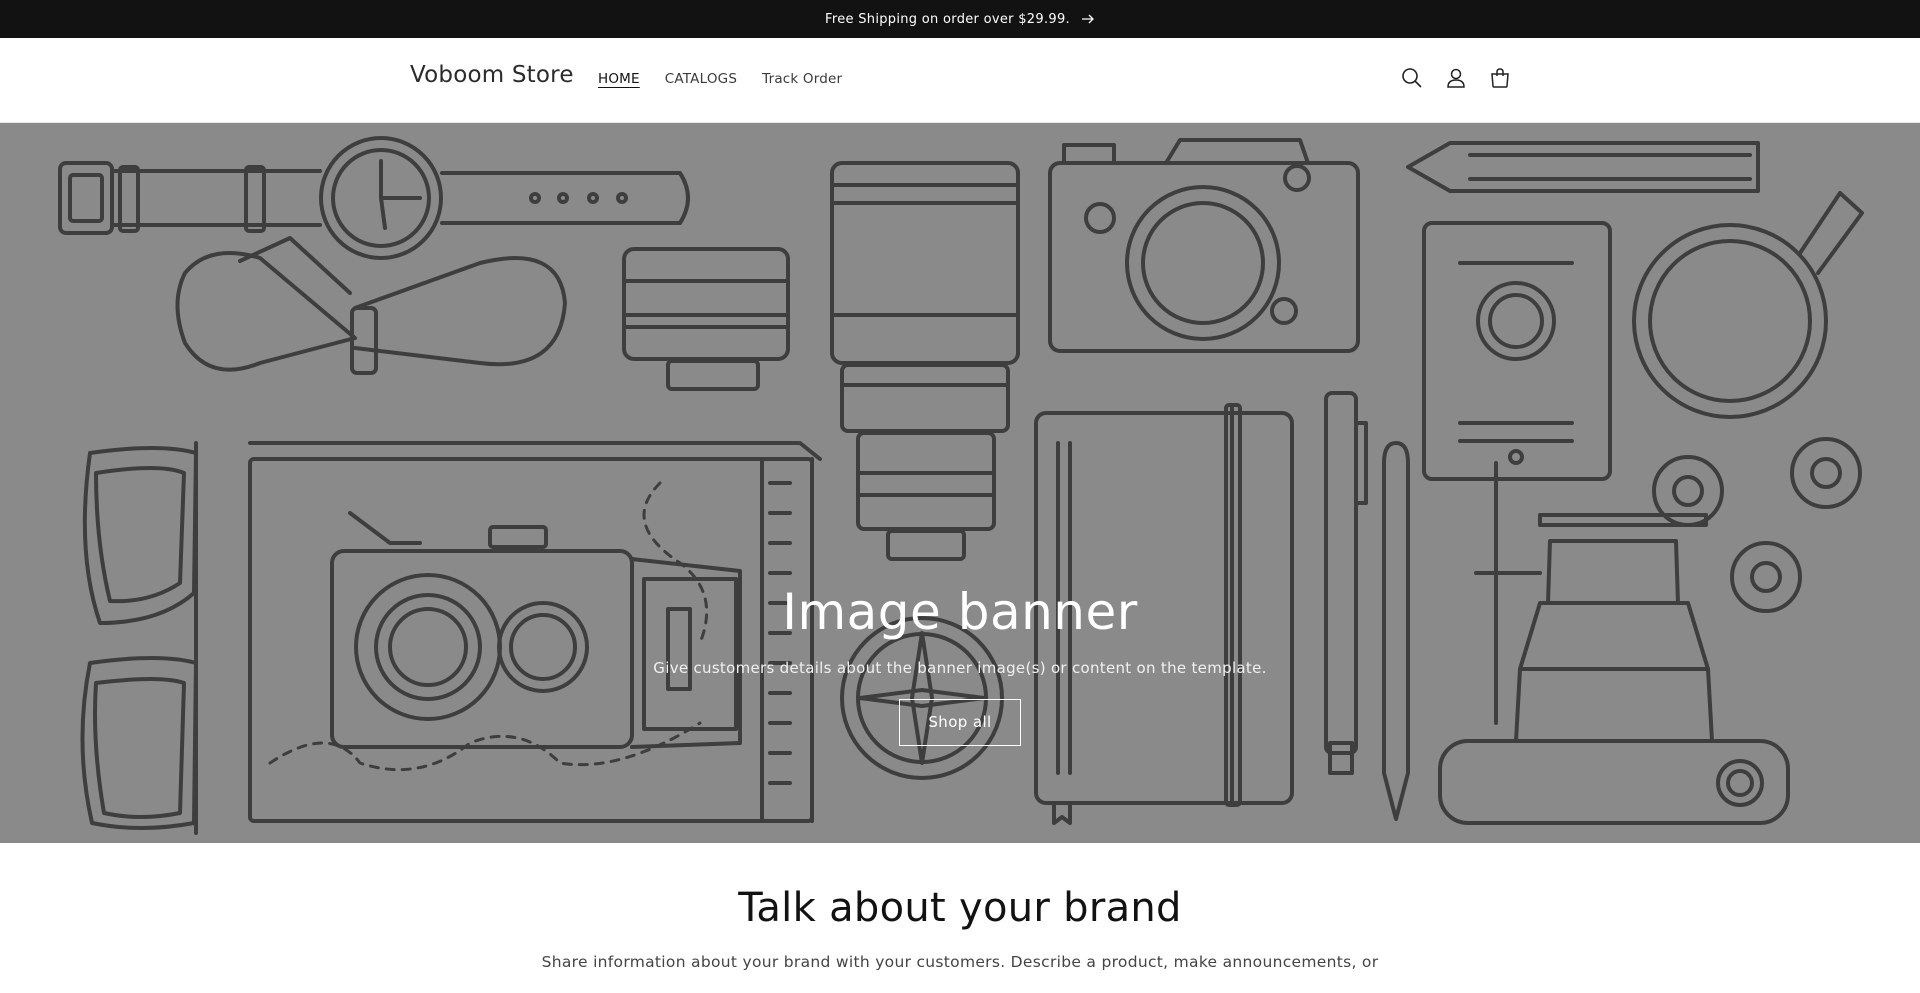 This screenshot has width=1920, height=993. I want to click on nav-home: HOME, so click(619, 79).